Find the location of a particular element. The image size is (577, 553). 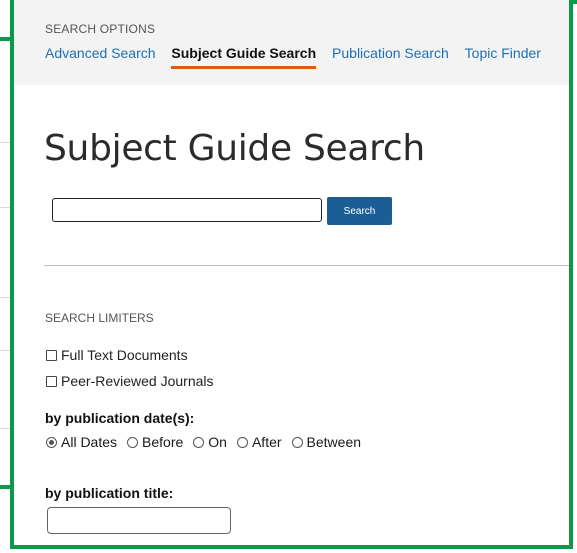

radio-selected-icon is located at coordinates (51, 442).